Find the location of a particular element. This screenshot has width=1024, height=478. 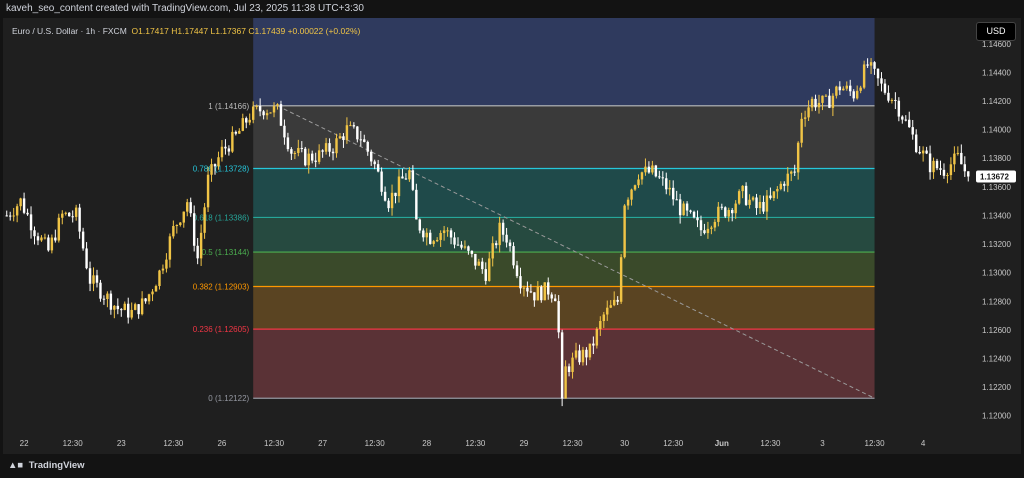

time-tick-label: 30 is located at coordinates (624, 443).